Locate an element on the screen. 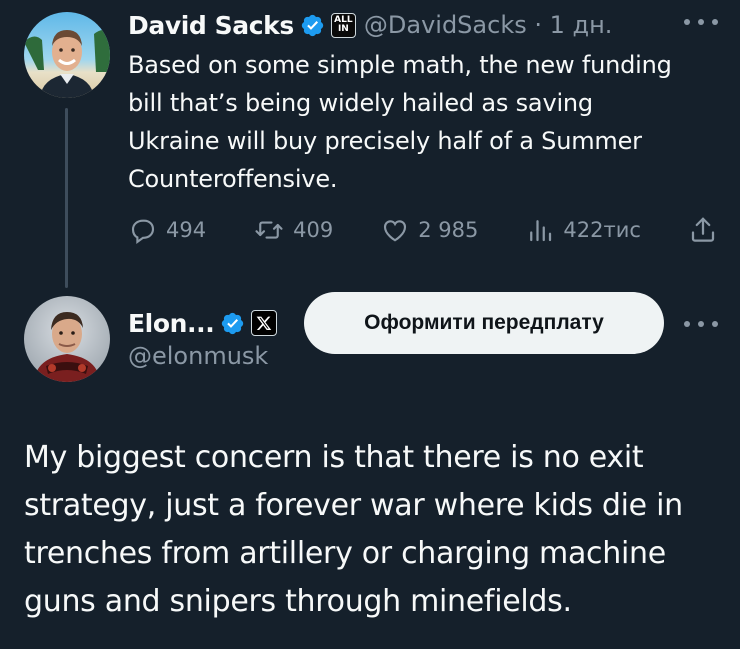 This screenshot has width=740, height=649. tweet1-header: David Sacks ALL IN @DavidSacks · 1 дн. is located at coordinates (370, 25).